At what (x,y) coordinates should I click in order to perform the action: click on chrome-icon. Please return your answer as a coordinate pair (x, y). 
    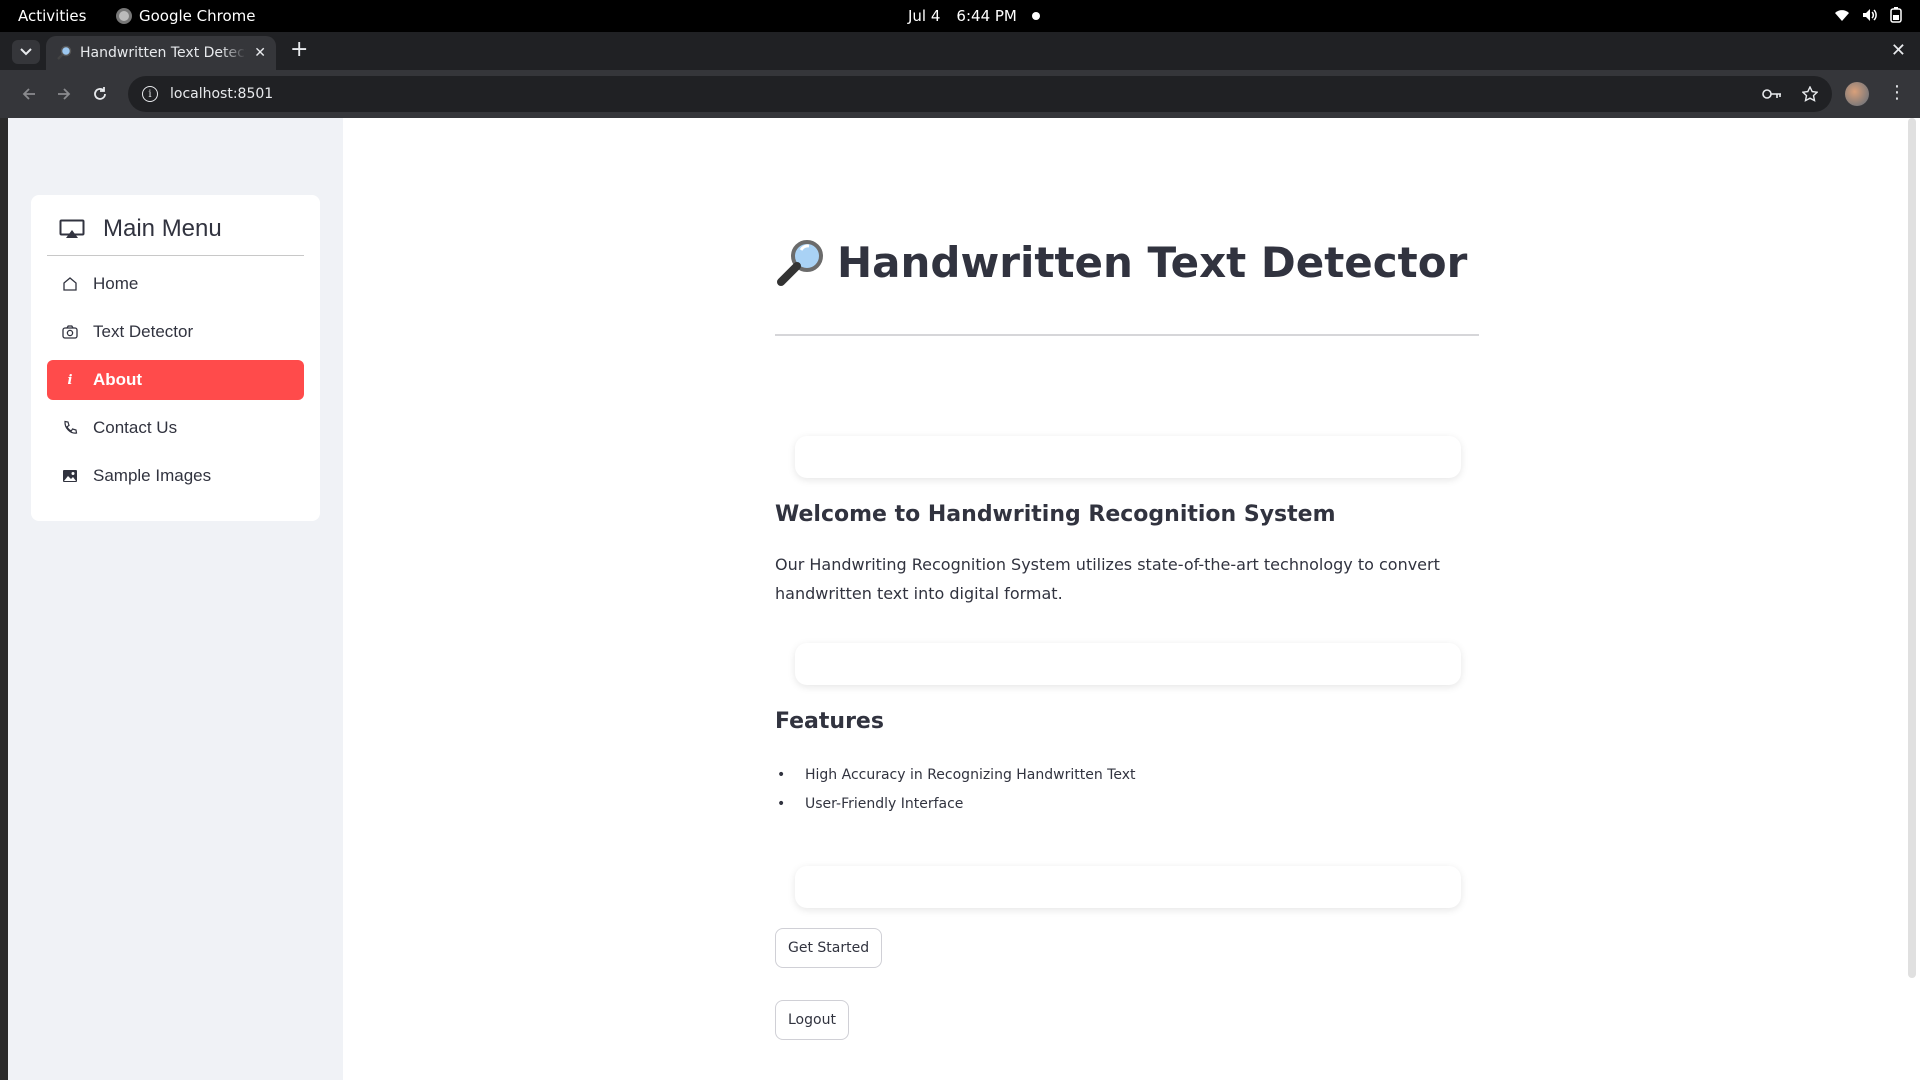
    Looking at the image, I should click on (124, 16).